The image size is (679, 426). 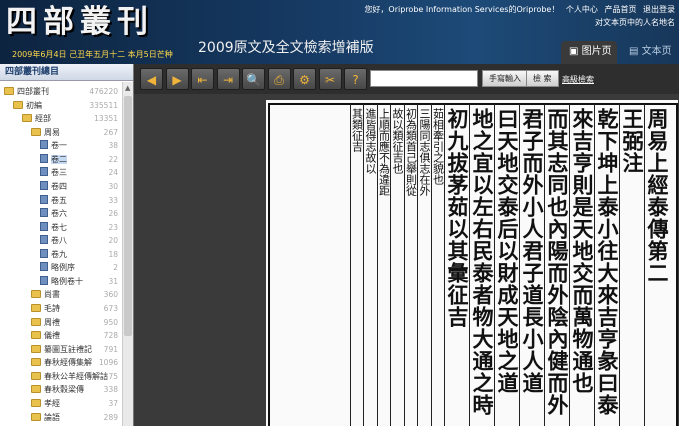 I want to click on advanced-search-link: 高級檢索, so click(x=578, y=79).